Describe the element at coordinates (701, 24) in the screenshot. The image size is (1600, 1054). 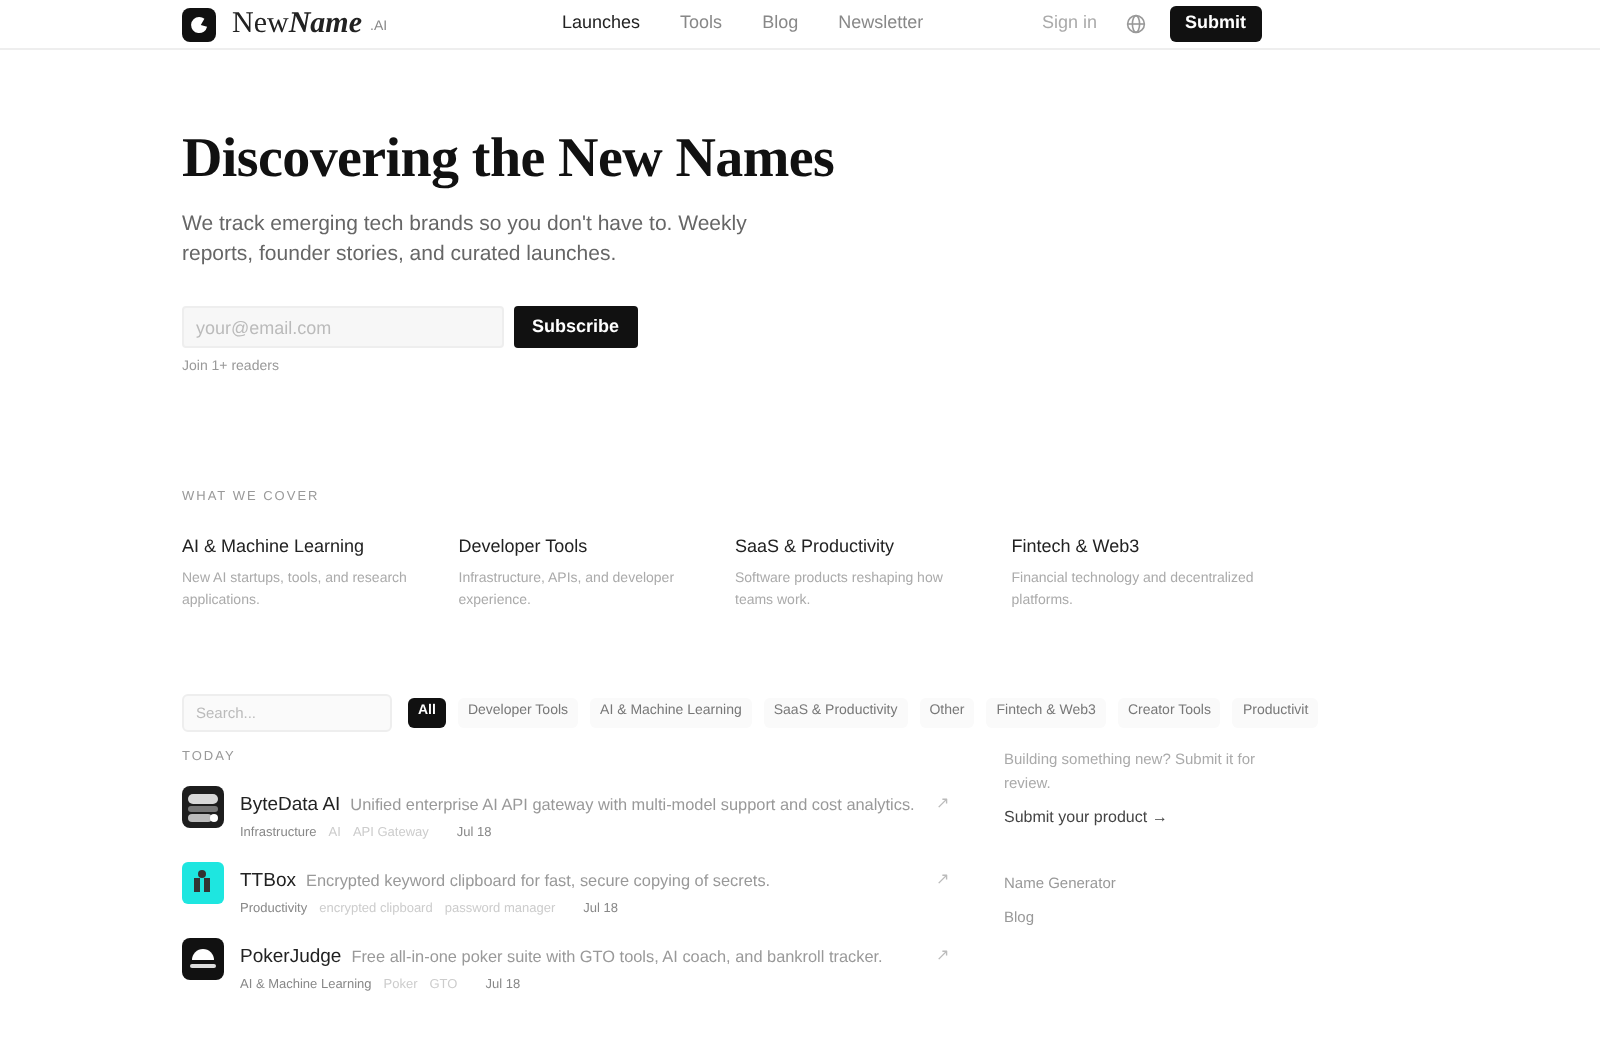
I see `nav-link: Tools` at that location.